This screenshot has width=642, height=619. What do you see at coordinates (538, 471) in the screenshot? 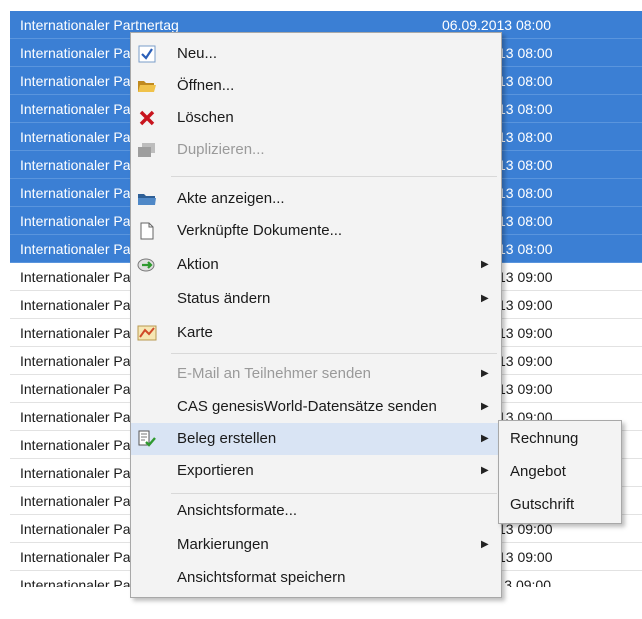
I see `submenu-item-label: Angebot` at bounding box center [538, 471].